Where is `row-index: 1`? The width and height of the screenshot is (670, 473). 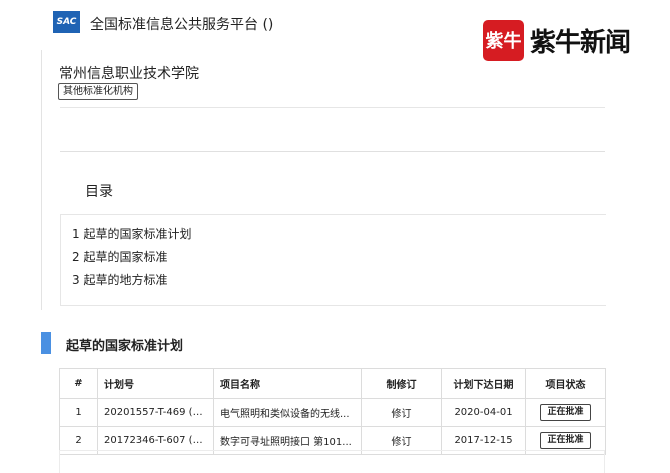
row-index: 1 is located at coordinates (78, 412).